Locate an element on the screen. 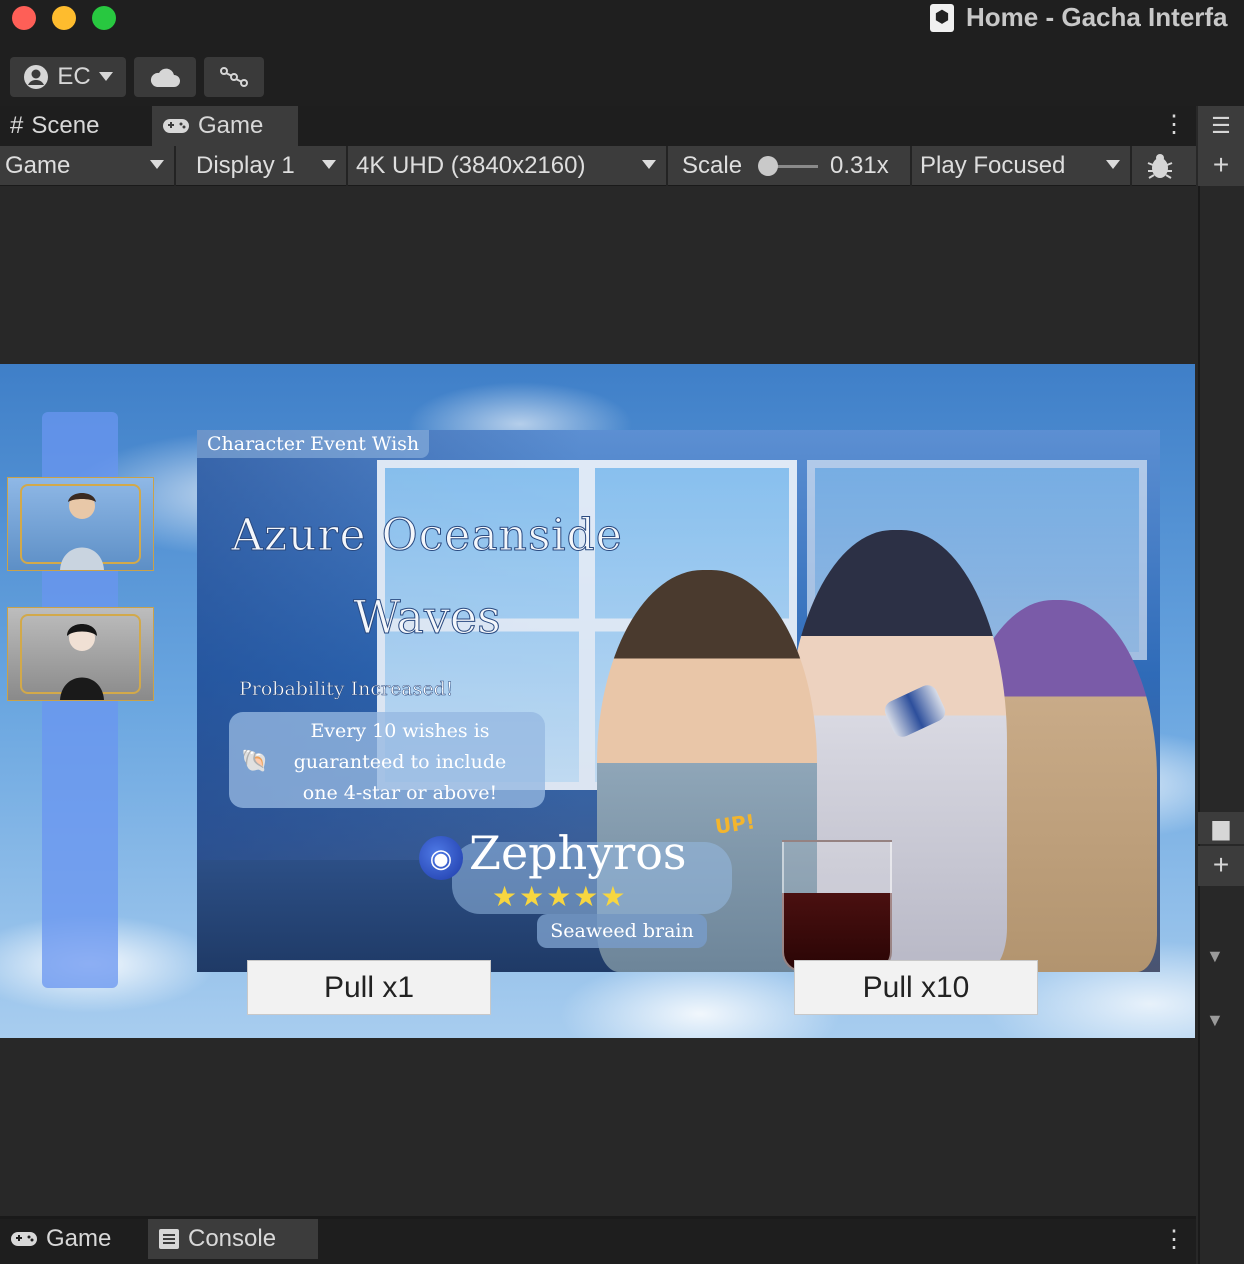 The width and height of the screenshot is (1244, 1264). close-window-button is located at coordinates (24, 18).